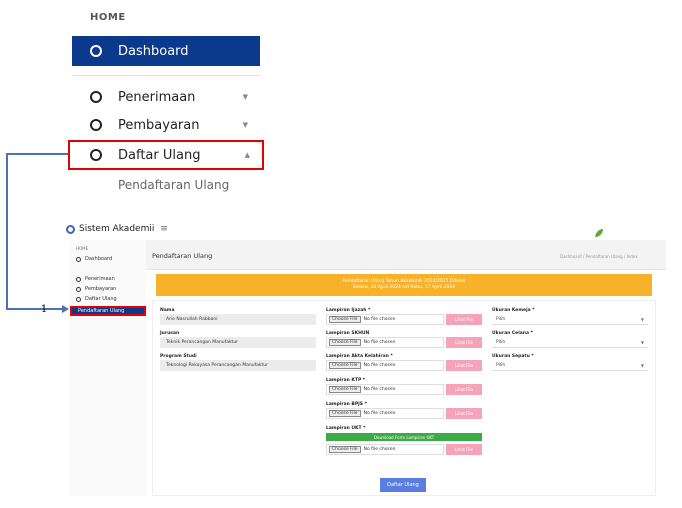  I want to click on skhun-file-input: Choose File No file chosen, so click(385, 342).